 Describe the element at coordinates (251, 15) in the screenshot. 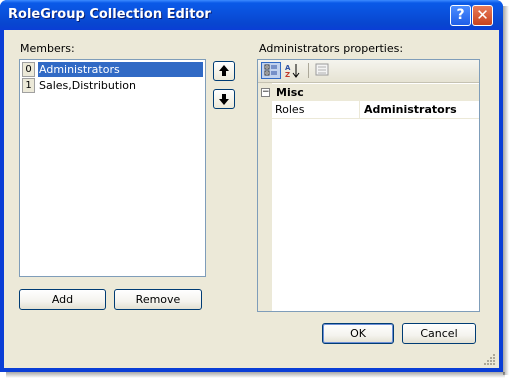

I see `title-bar: RoleGroup Collection Editor ? ✕` at that location.